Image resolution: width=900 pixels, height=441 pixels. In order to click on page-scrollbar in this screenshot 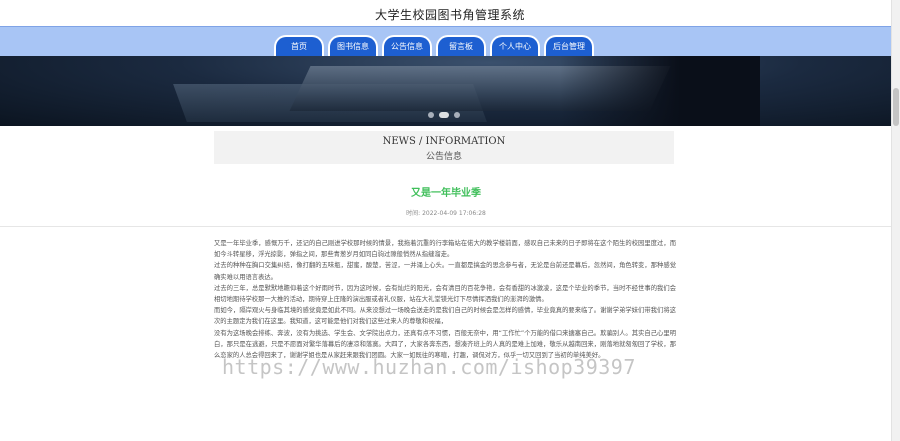, I will do `click(895, 220)`.